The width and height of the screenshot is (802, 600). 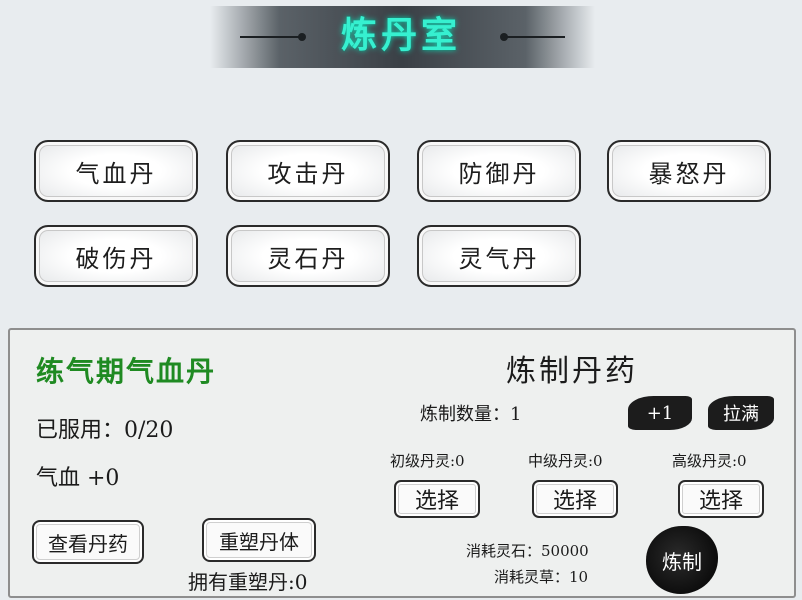 I want to click on pill-option-lingqi: 灵气丹, so click(x=499, y=256).